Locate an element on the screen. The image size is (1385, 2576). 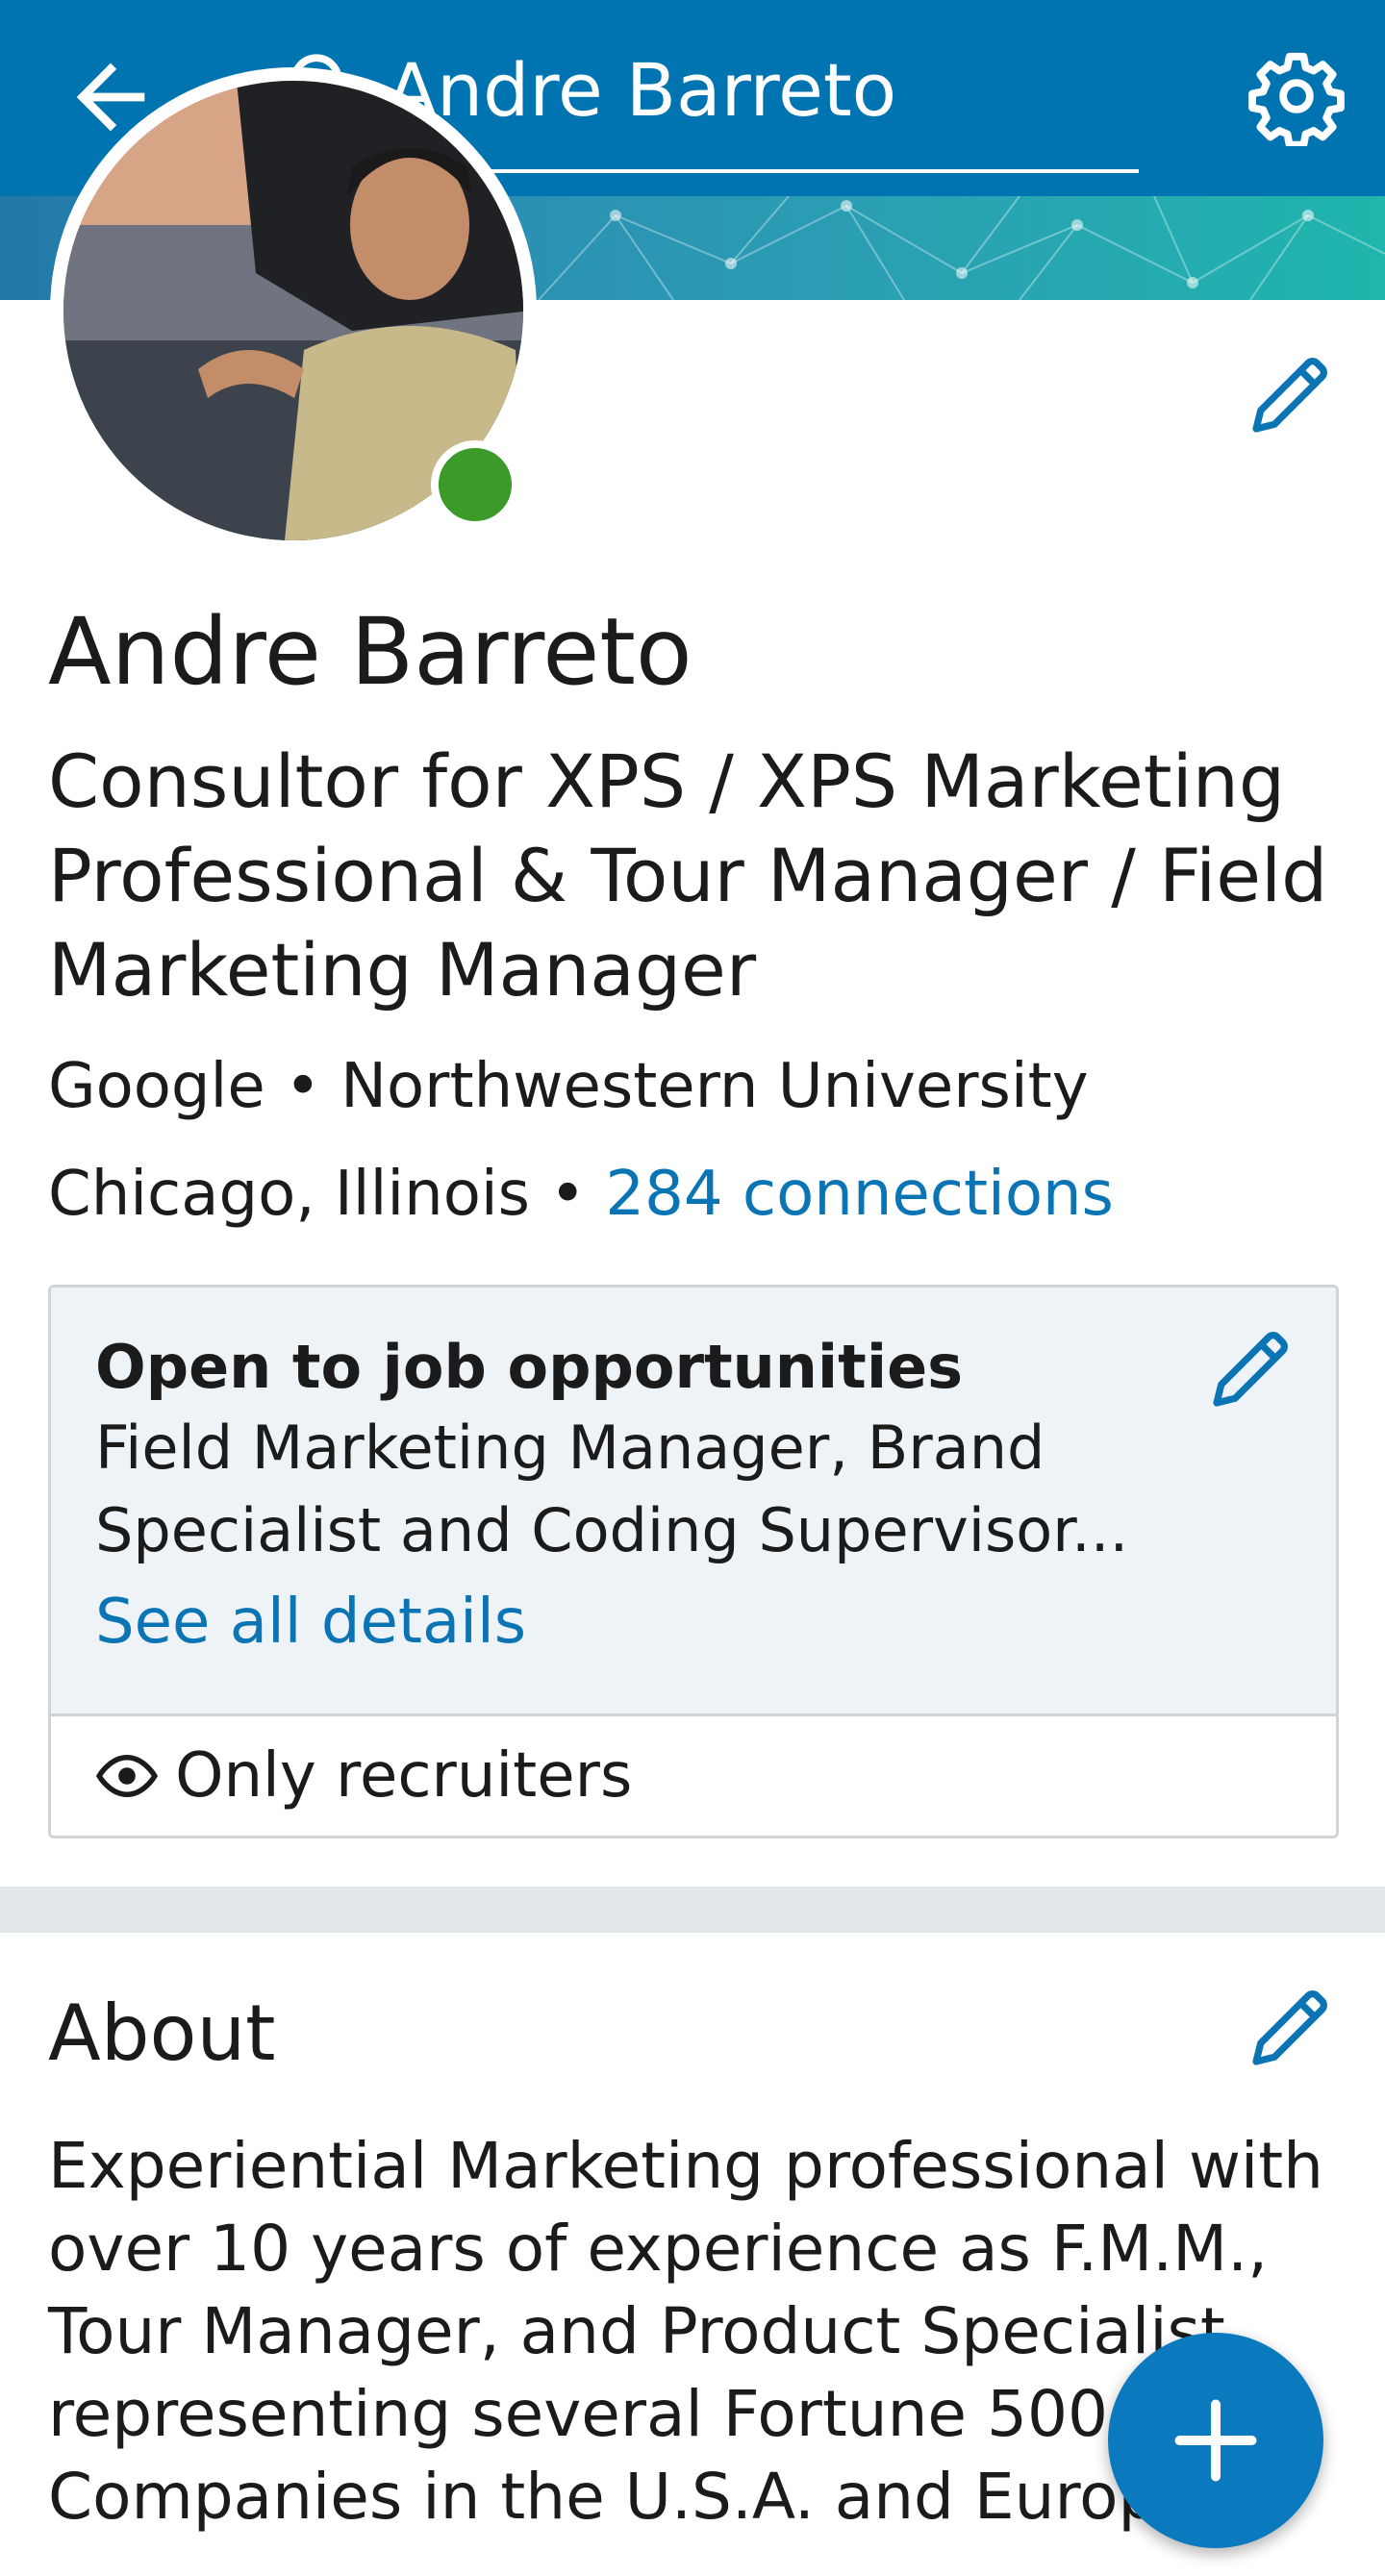
edit-about-button is located at coordinates (1291, 2027).